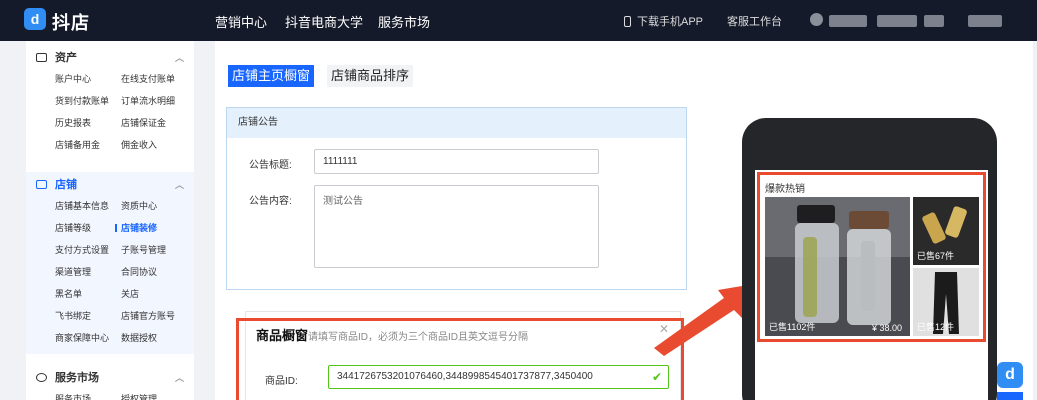 Image resolution: width=1037 pixels, height=400 pixels. Describe the element at coordinates (41, 57) in the screenshot. I see `wallet-icon` at that location.